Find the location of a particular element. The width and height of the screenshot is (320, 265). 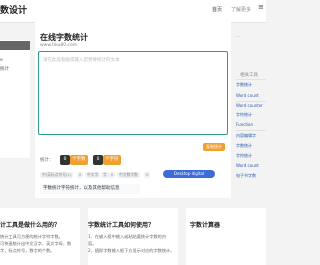

right-item-7: 字数统计 is located at coordinates (244, 146).